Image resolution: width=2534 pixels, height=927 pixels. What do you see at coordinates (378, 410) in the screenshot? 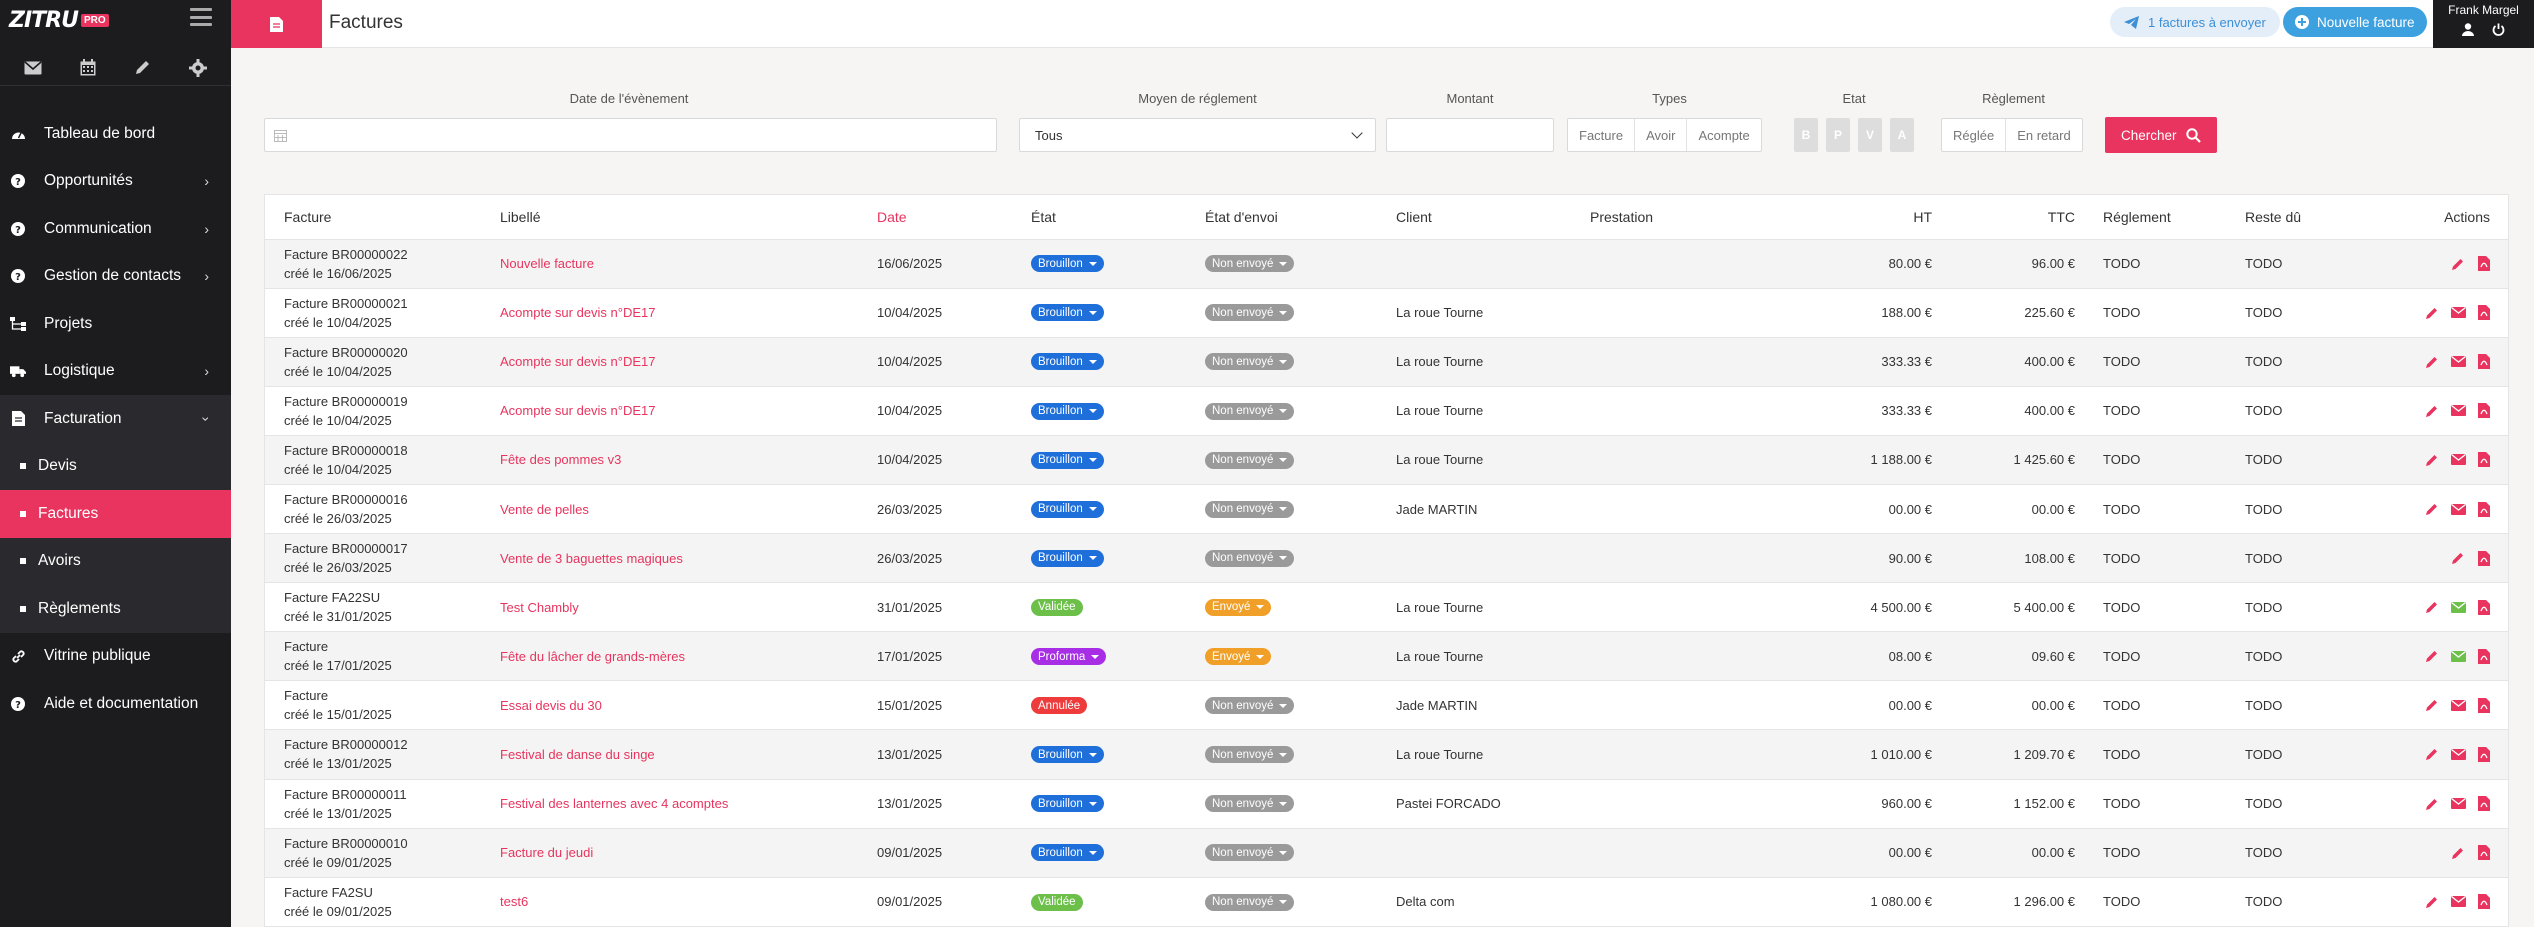
I see `invoice-number-cell: Facture BR00000019 créé le 10/04/2025` at bounding box center [378, 410].